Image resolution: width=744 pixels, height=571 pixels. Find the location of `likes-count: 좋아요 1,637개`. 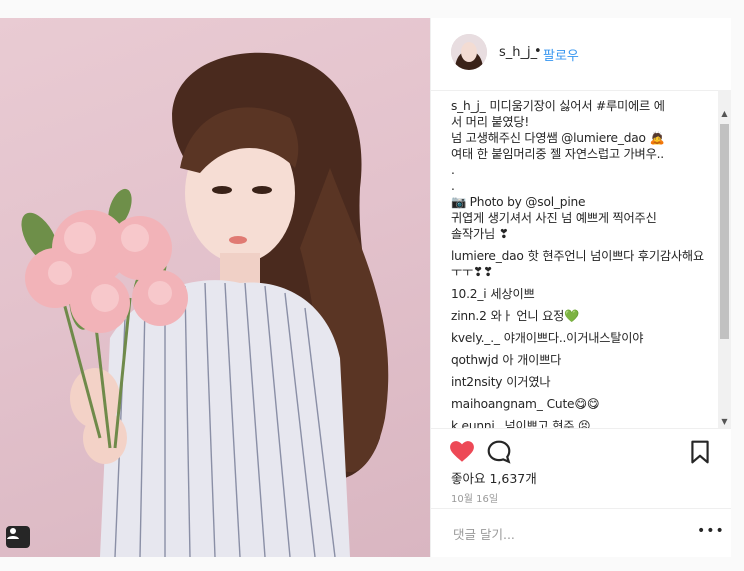

likes-count: 좋아요 1,637개 is located at coordinates (494, 477).